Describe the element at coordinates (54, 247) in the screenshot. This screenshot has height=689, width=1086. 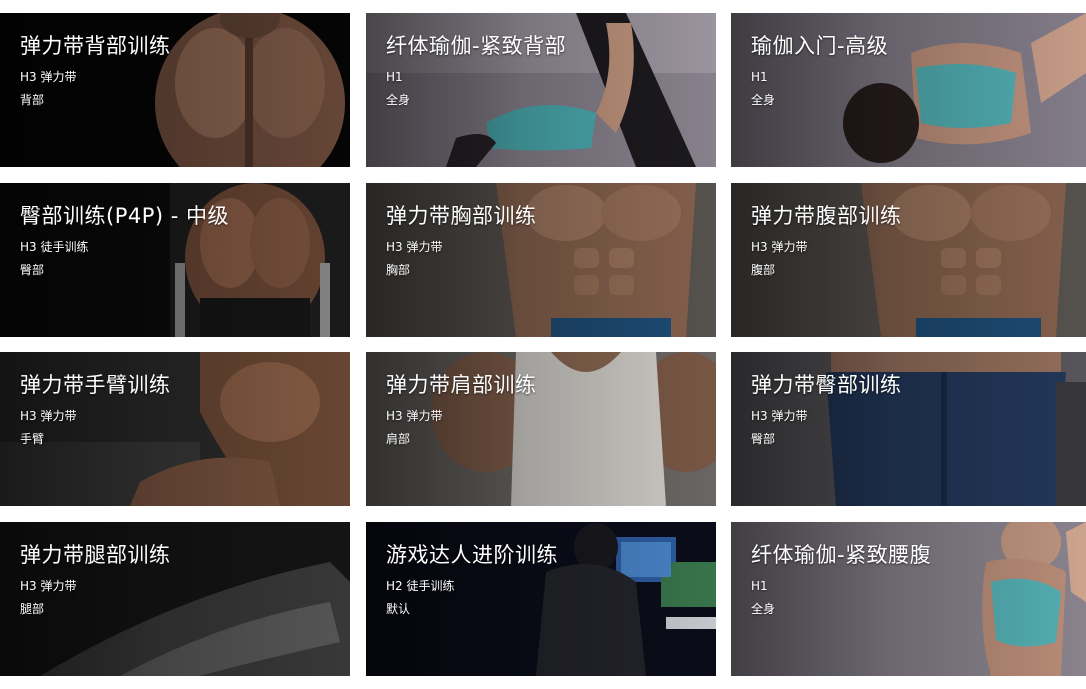
I see `card-meta: H3 徒手训练` at that location.